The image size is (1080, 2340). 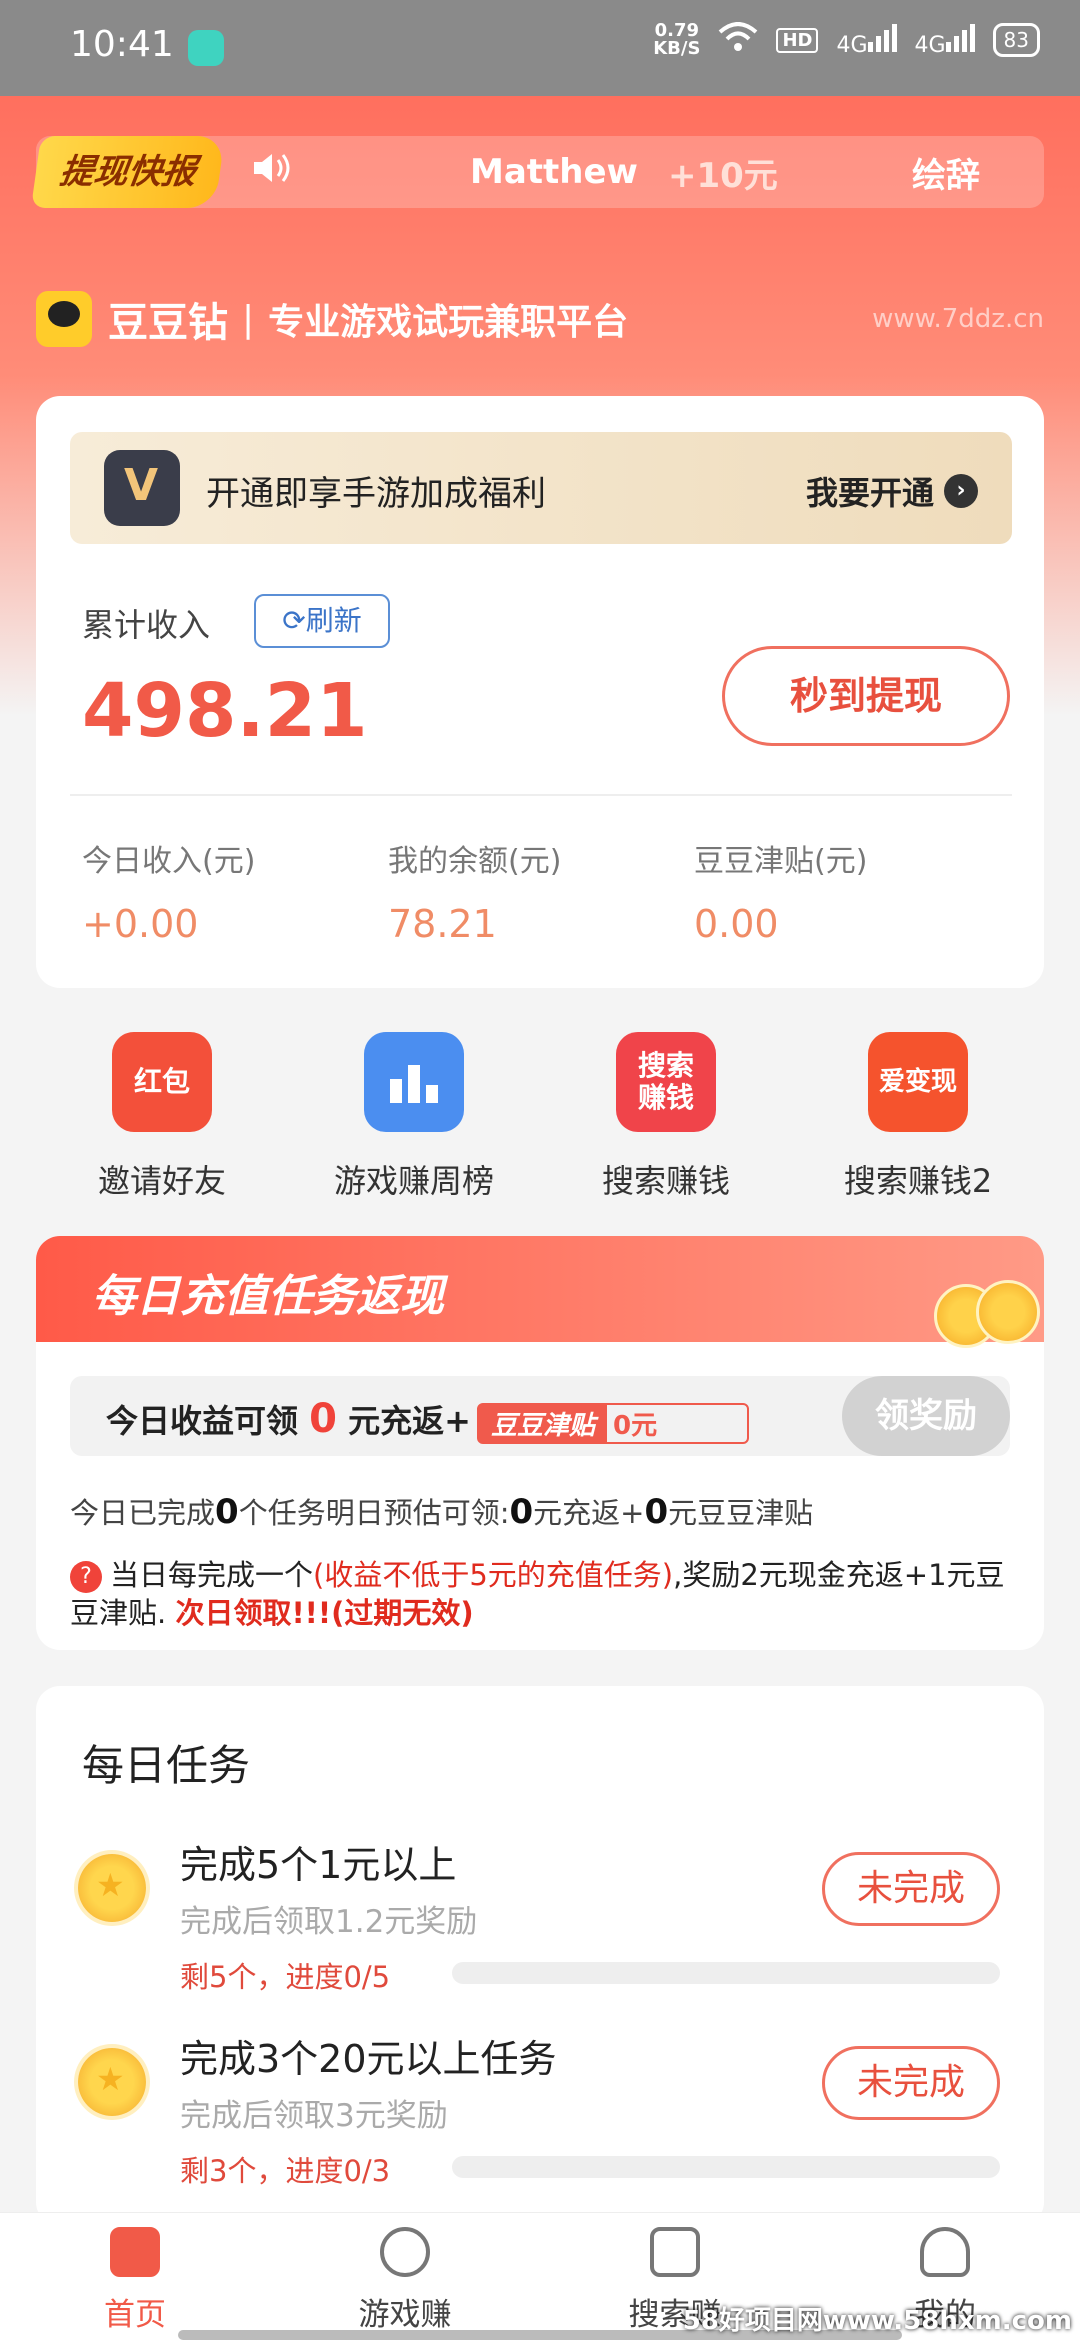 What do you see at coordinates (318, 1865) in the screenshot?
I see `task-name: 完成5个1元以上` at bounding box center [318, 1865].